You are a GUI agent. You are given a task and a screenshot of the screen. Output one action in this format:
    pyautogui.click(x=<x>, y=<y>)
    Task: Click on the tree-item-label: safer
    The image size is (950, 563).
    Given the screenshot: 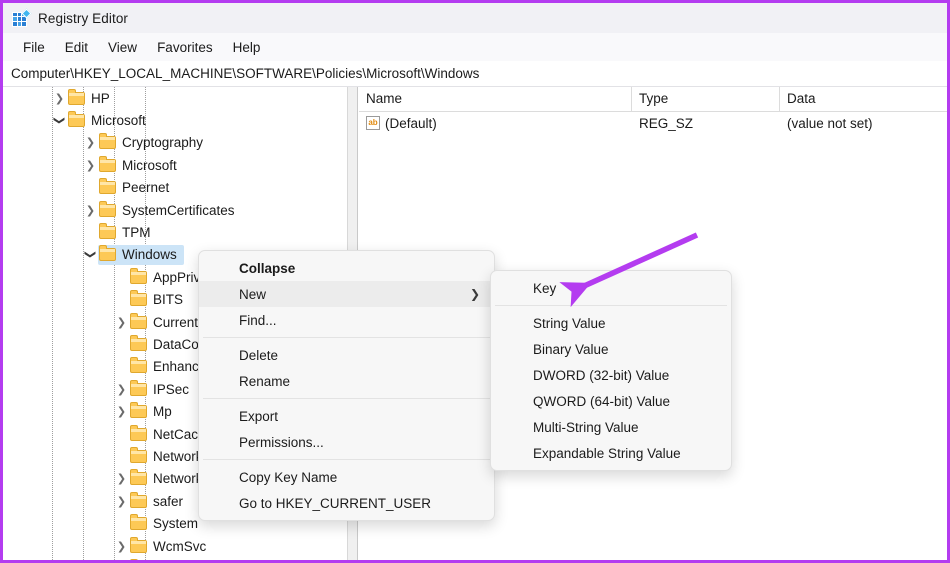 What is the action you would take?
    pyautogui.click(x=168, y=501)
    